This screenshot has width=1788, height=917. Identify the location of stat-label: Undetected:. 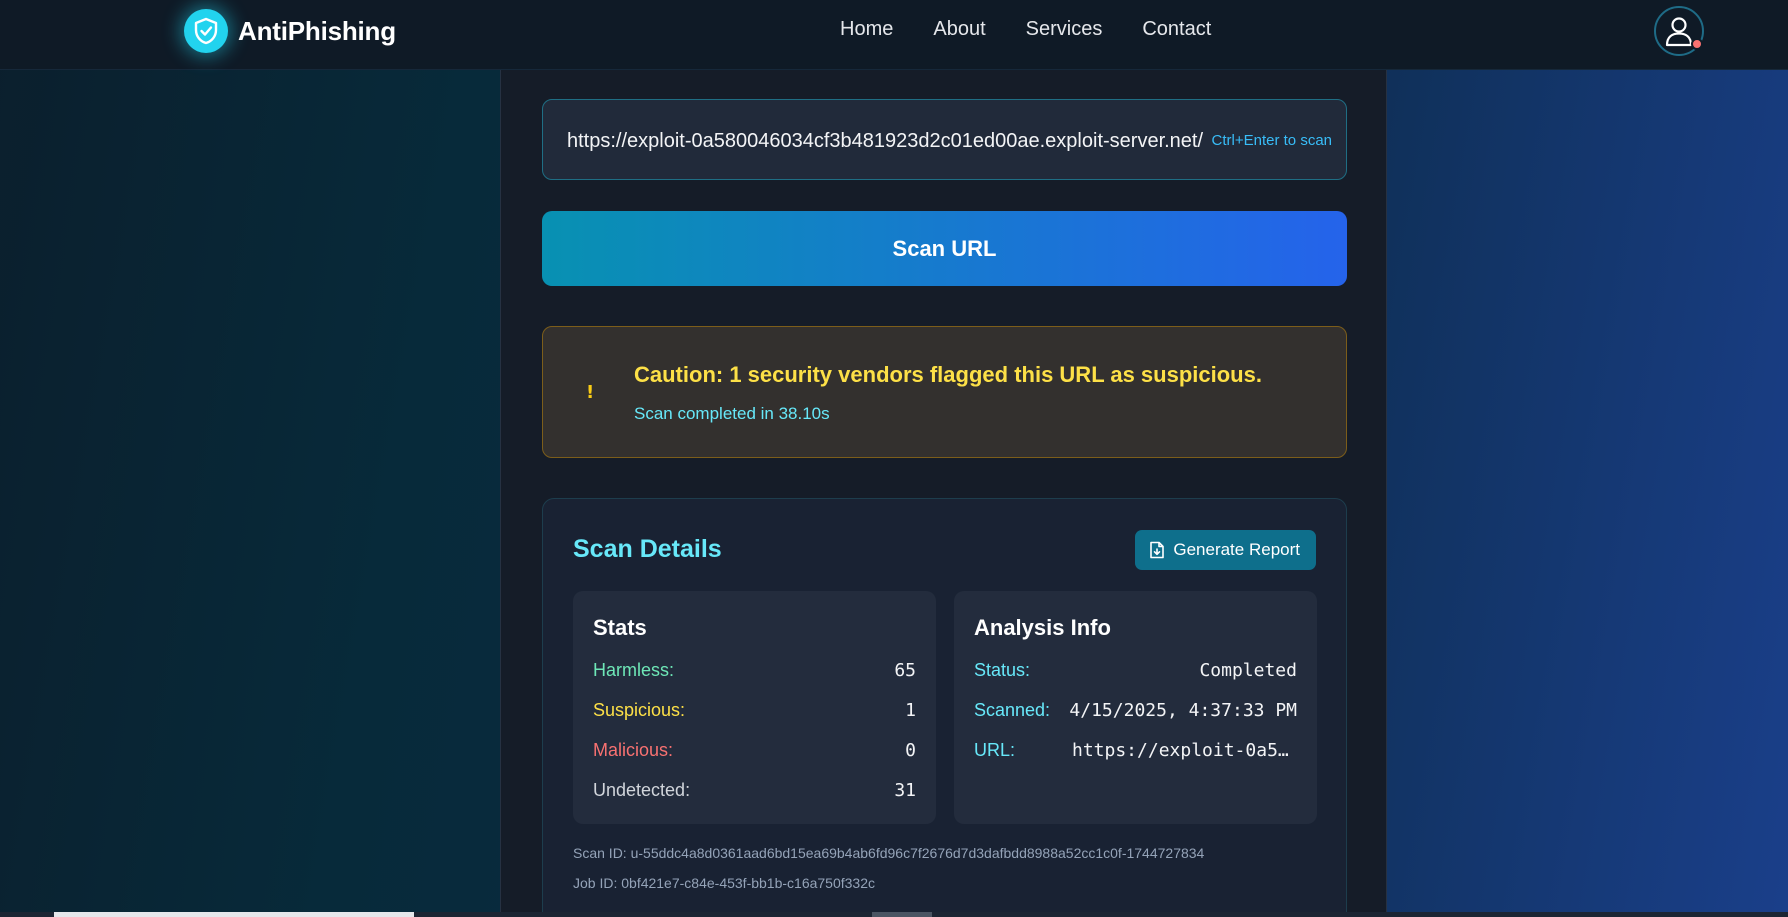
(642, 789).